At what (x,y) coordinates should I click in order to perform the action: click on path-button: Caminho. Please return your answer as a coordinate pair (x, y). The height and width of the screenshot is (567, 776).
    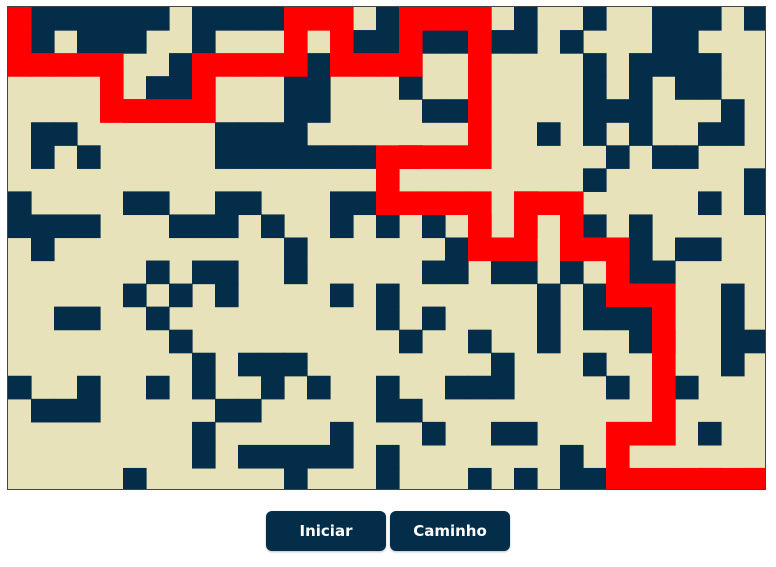
    Looking at the image, I should click on (450, 531).